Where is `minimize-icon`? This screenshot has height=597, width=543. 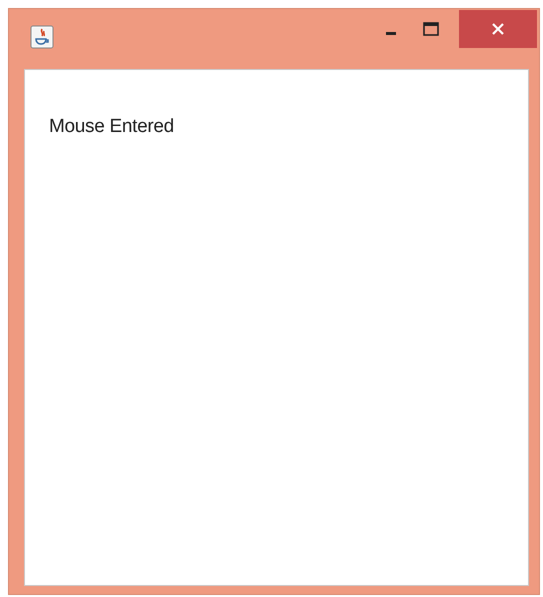
minimize-icon is located at coordinates (391, 33).